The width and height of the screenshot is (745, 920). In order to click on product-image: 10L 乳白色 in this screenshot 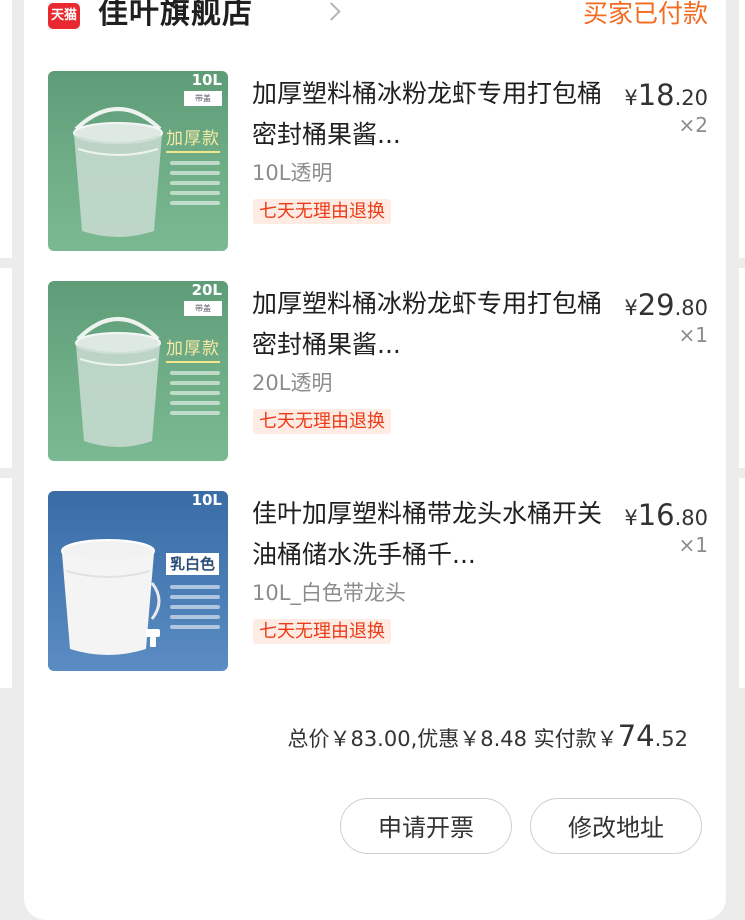, I will do `click(138, 581)`.